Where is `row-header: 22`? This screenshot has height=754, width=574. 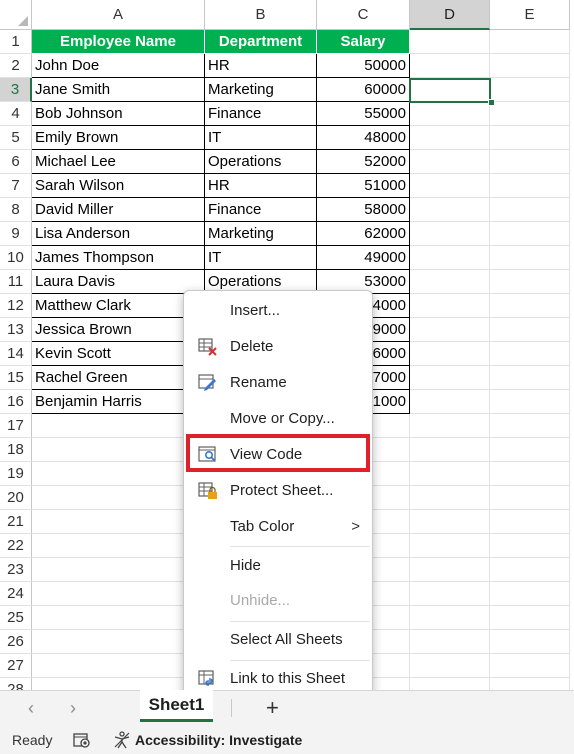
row-header: 22 is located at coordinates (16, 546).